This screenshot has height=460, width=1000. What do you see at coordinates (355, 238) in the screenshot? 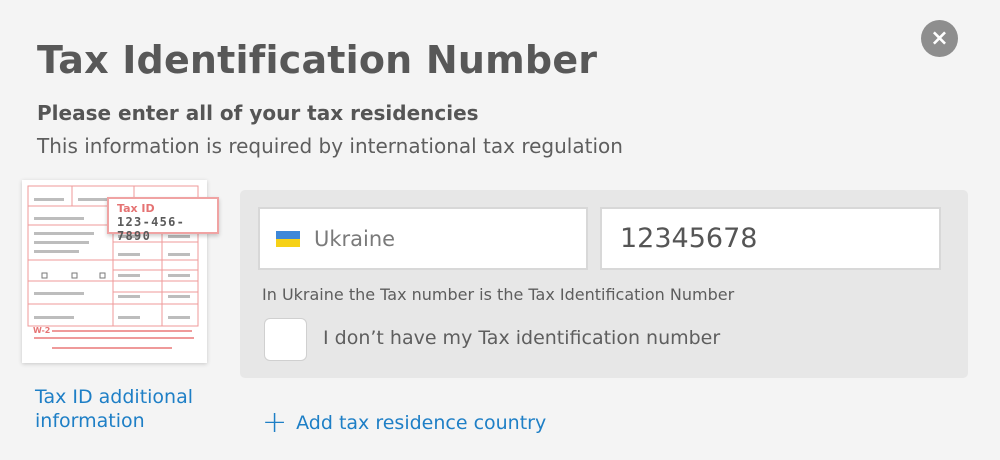
I see `country-select-value: Ukraine` at bounding box center [355, 238].